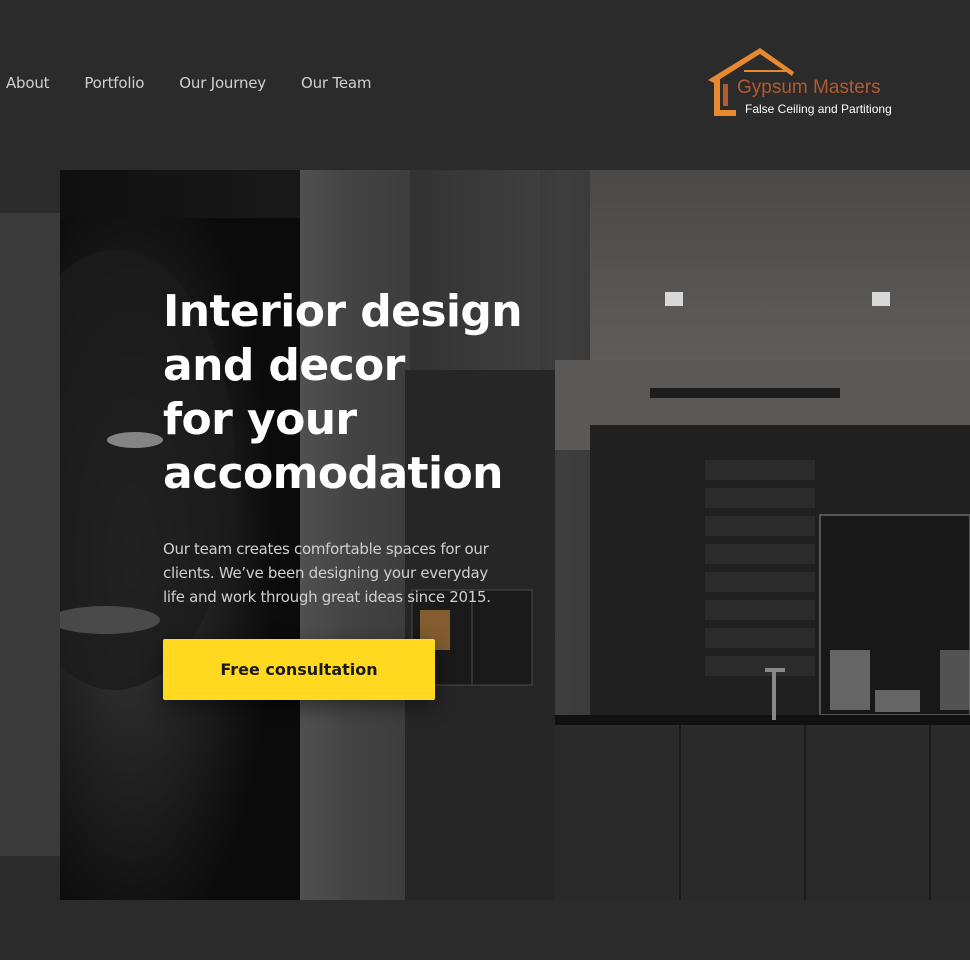  Describe the element at coordinates (222, 83) in the screenshot. I see `nav-link-our-journey: Our Journey` at that location.